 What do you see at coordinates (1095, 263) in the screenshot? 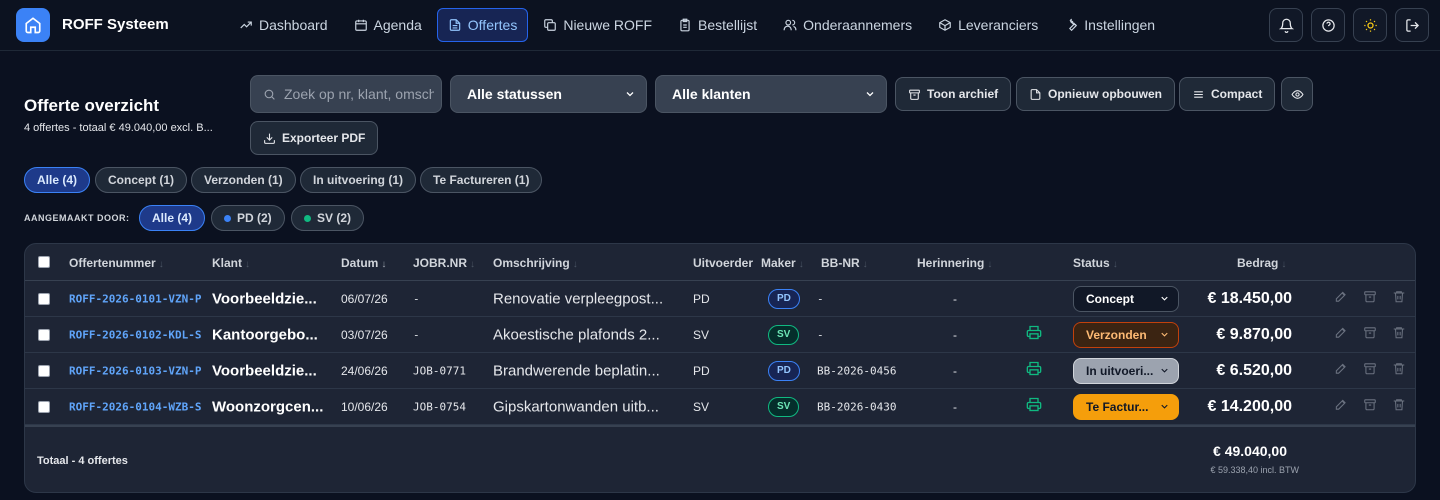
I see `header-status: Status ↓` at bounding box center [1095, 263].